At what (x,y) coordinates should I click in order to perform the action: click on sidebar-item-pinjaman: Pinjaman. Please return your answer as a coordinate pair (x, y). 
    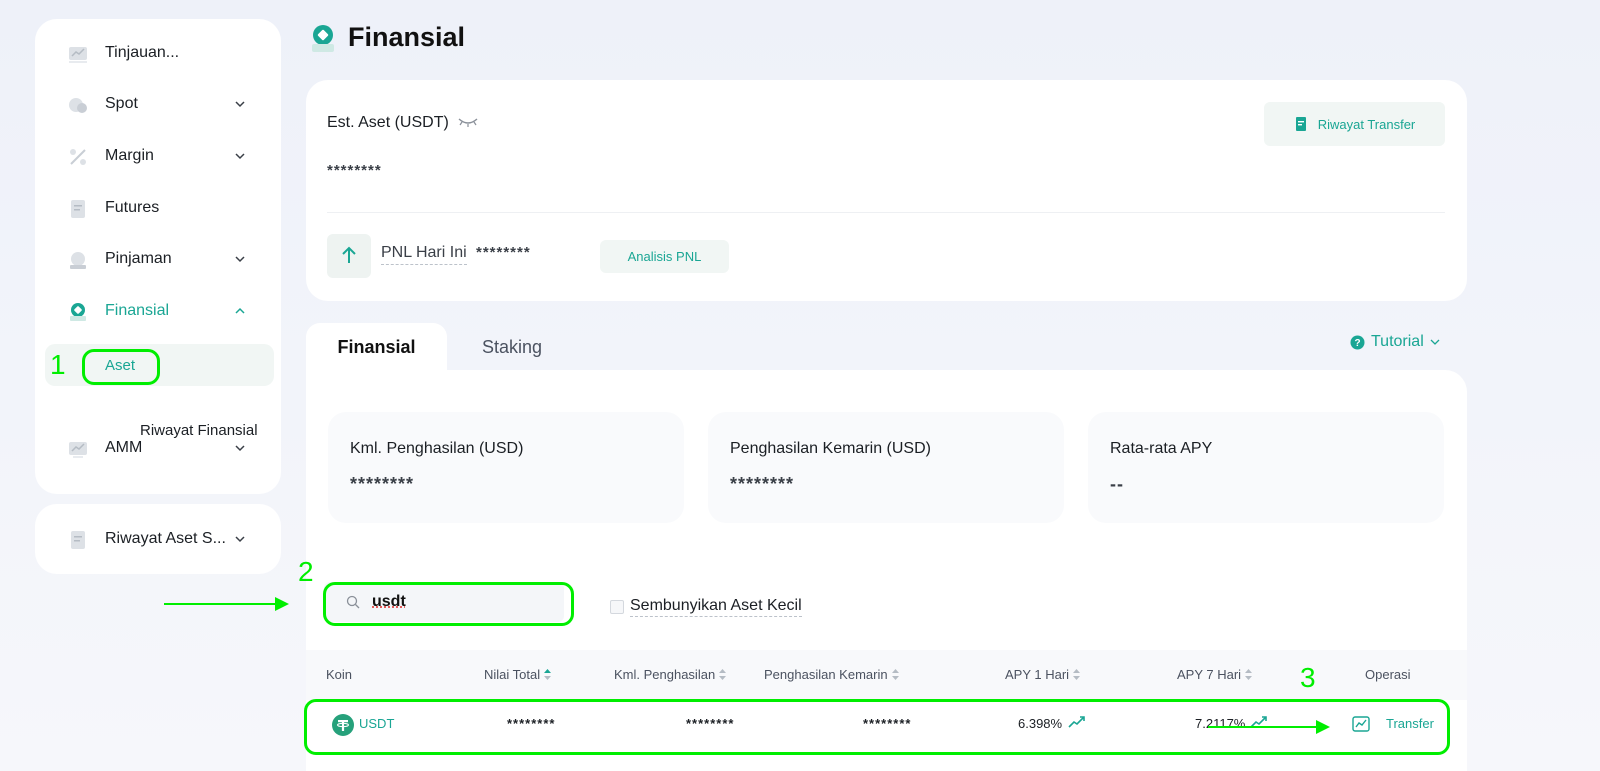
    Looking at the image, I should click on (158, 259).